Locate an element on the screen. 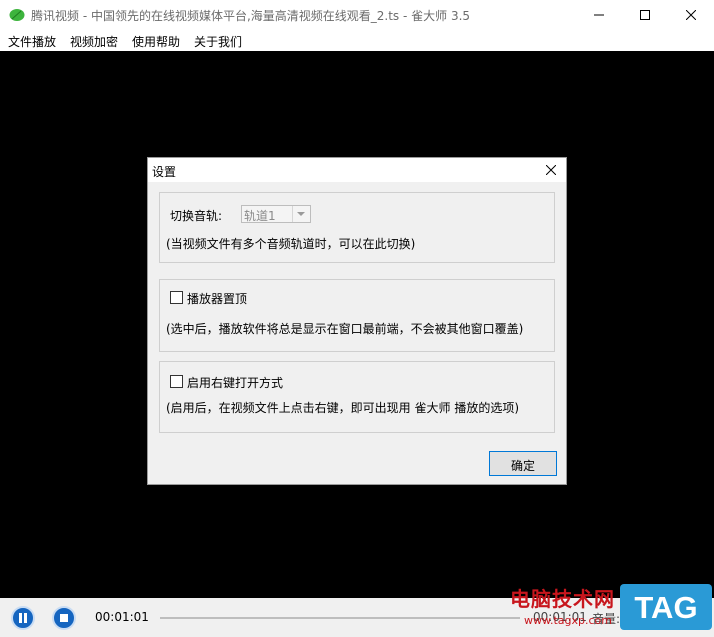  dialog-title-bar: 设置 is located at coordinates (357, 170).